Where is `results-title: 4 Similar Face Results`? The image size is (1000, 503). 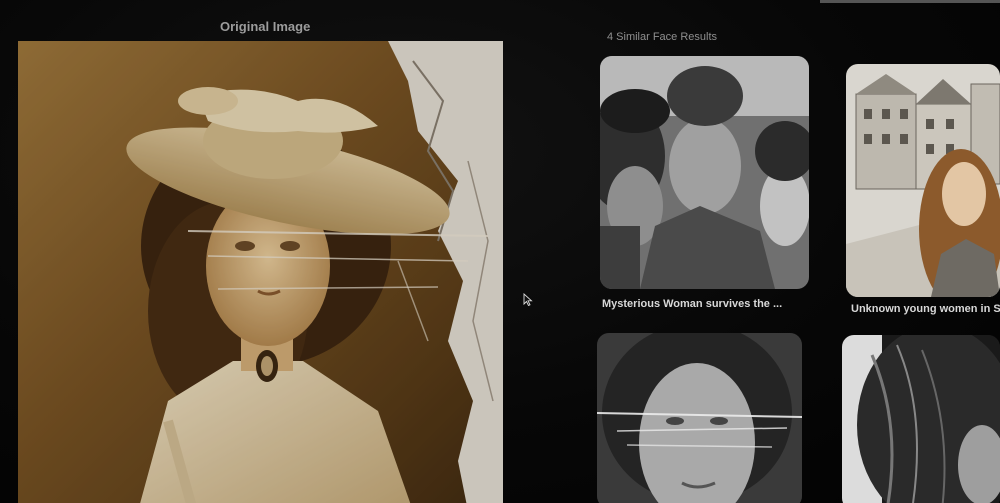
results-title: 4 Similar Face Results is located at coordinates (662, 37).